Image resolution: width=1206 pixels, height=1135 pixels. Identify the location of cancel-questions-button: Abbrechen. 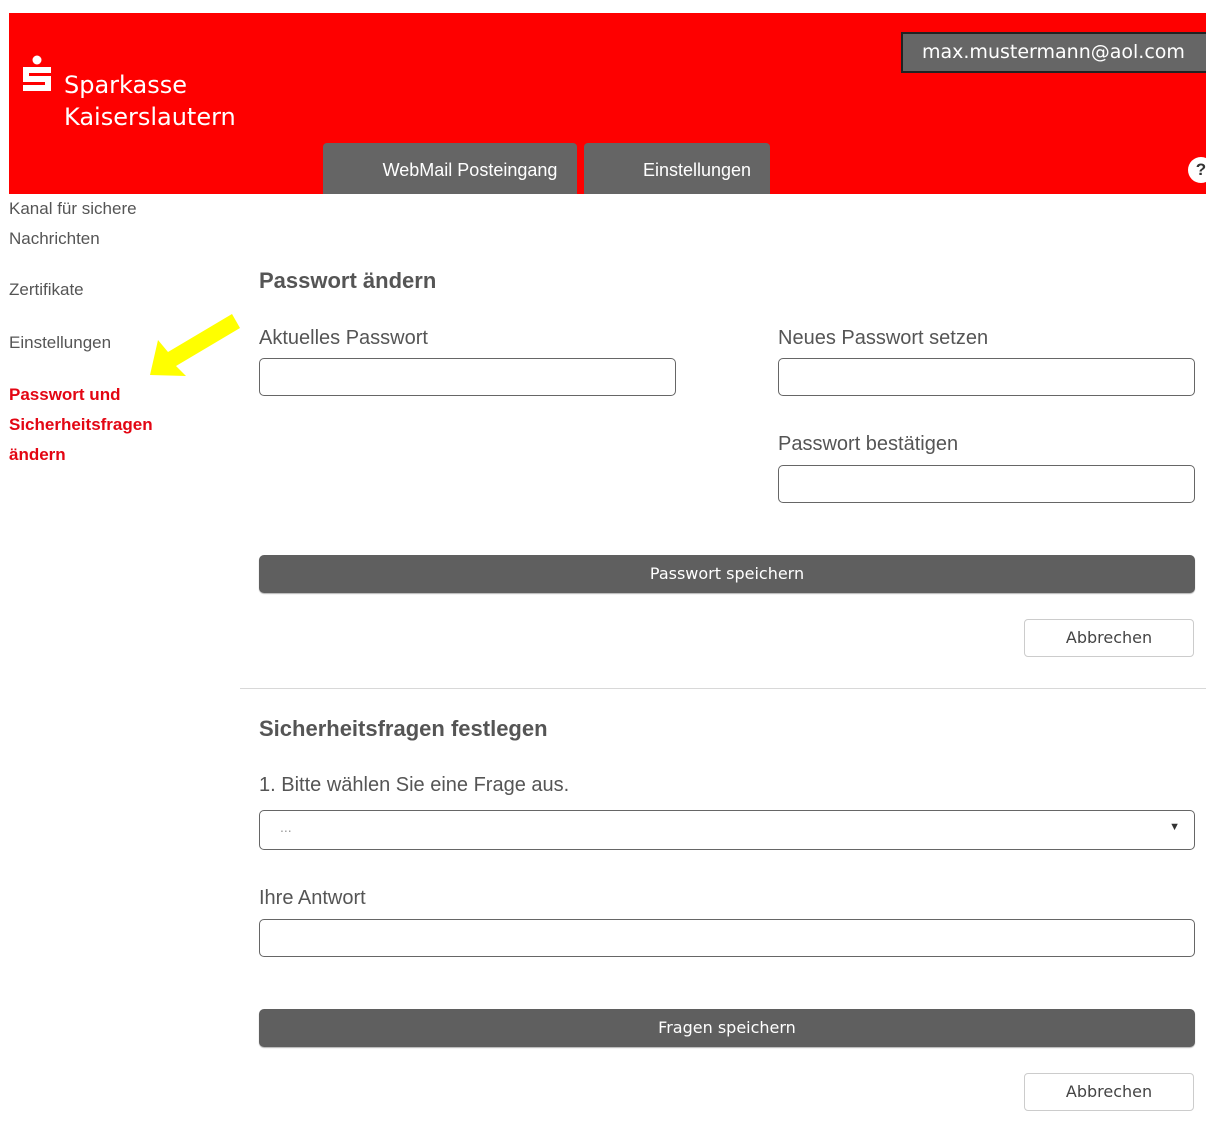
(1109, 1092).